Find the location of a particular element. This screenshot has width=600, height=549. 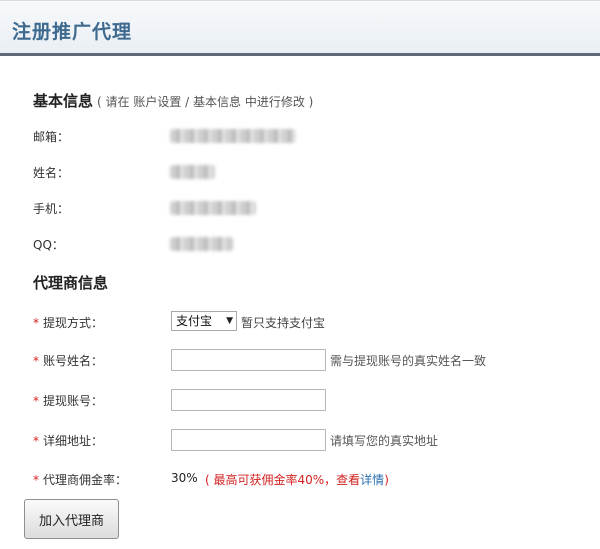

account-name-label-text: 账号姓名： is located at coordinates (73, 361).